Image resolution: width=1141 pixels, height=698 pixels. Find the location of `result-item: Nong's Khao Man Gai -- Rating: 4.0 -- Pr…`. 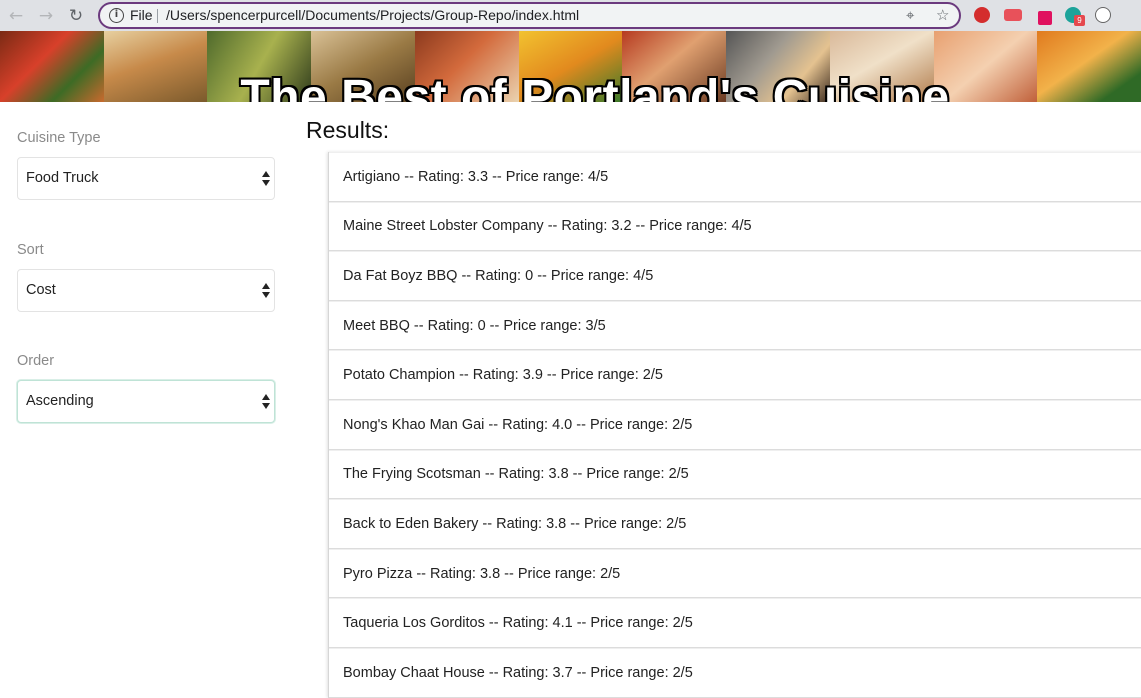

result-item: Nong's Khao Man Gai -- Rating: 4.0 -- Pr… is located at coordinates (735, 424).